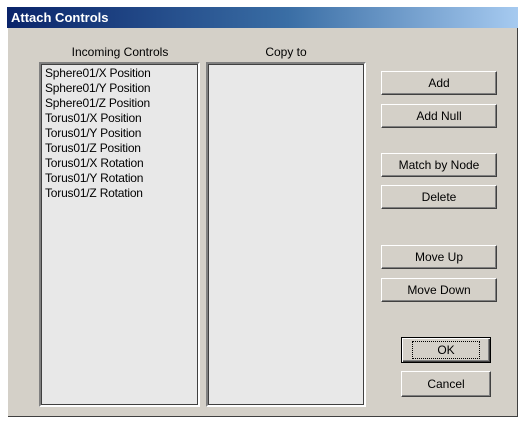 Image resolution: width=525 pixels, height=422 pixels. I want to click on list-item: Torus01/X Position, so click(121, 118).